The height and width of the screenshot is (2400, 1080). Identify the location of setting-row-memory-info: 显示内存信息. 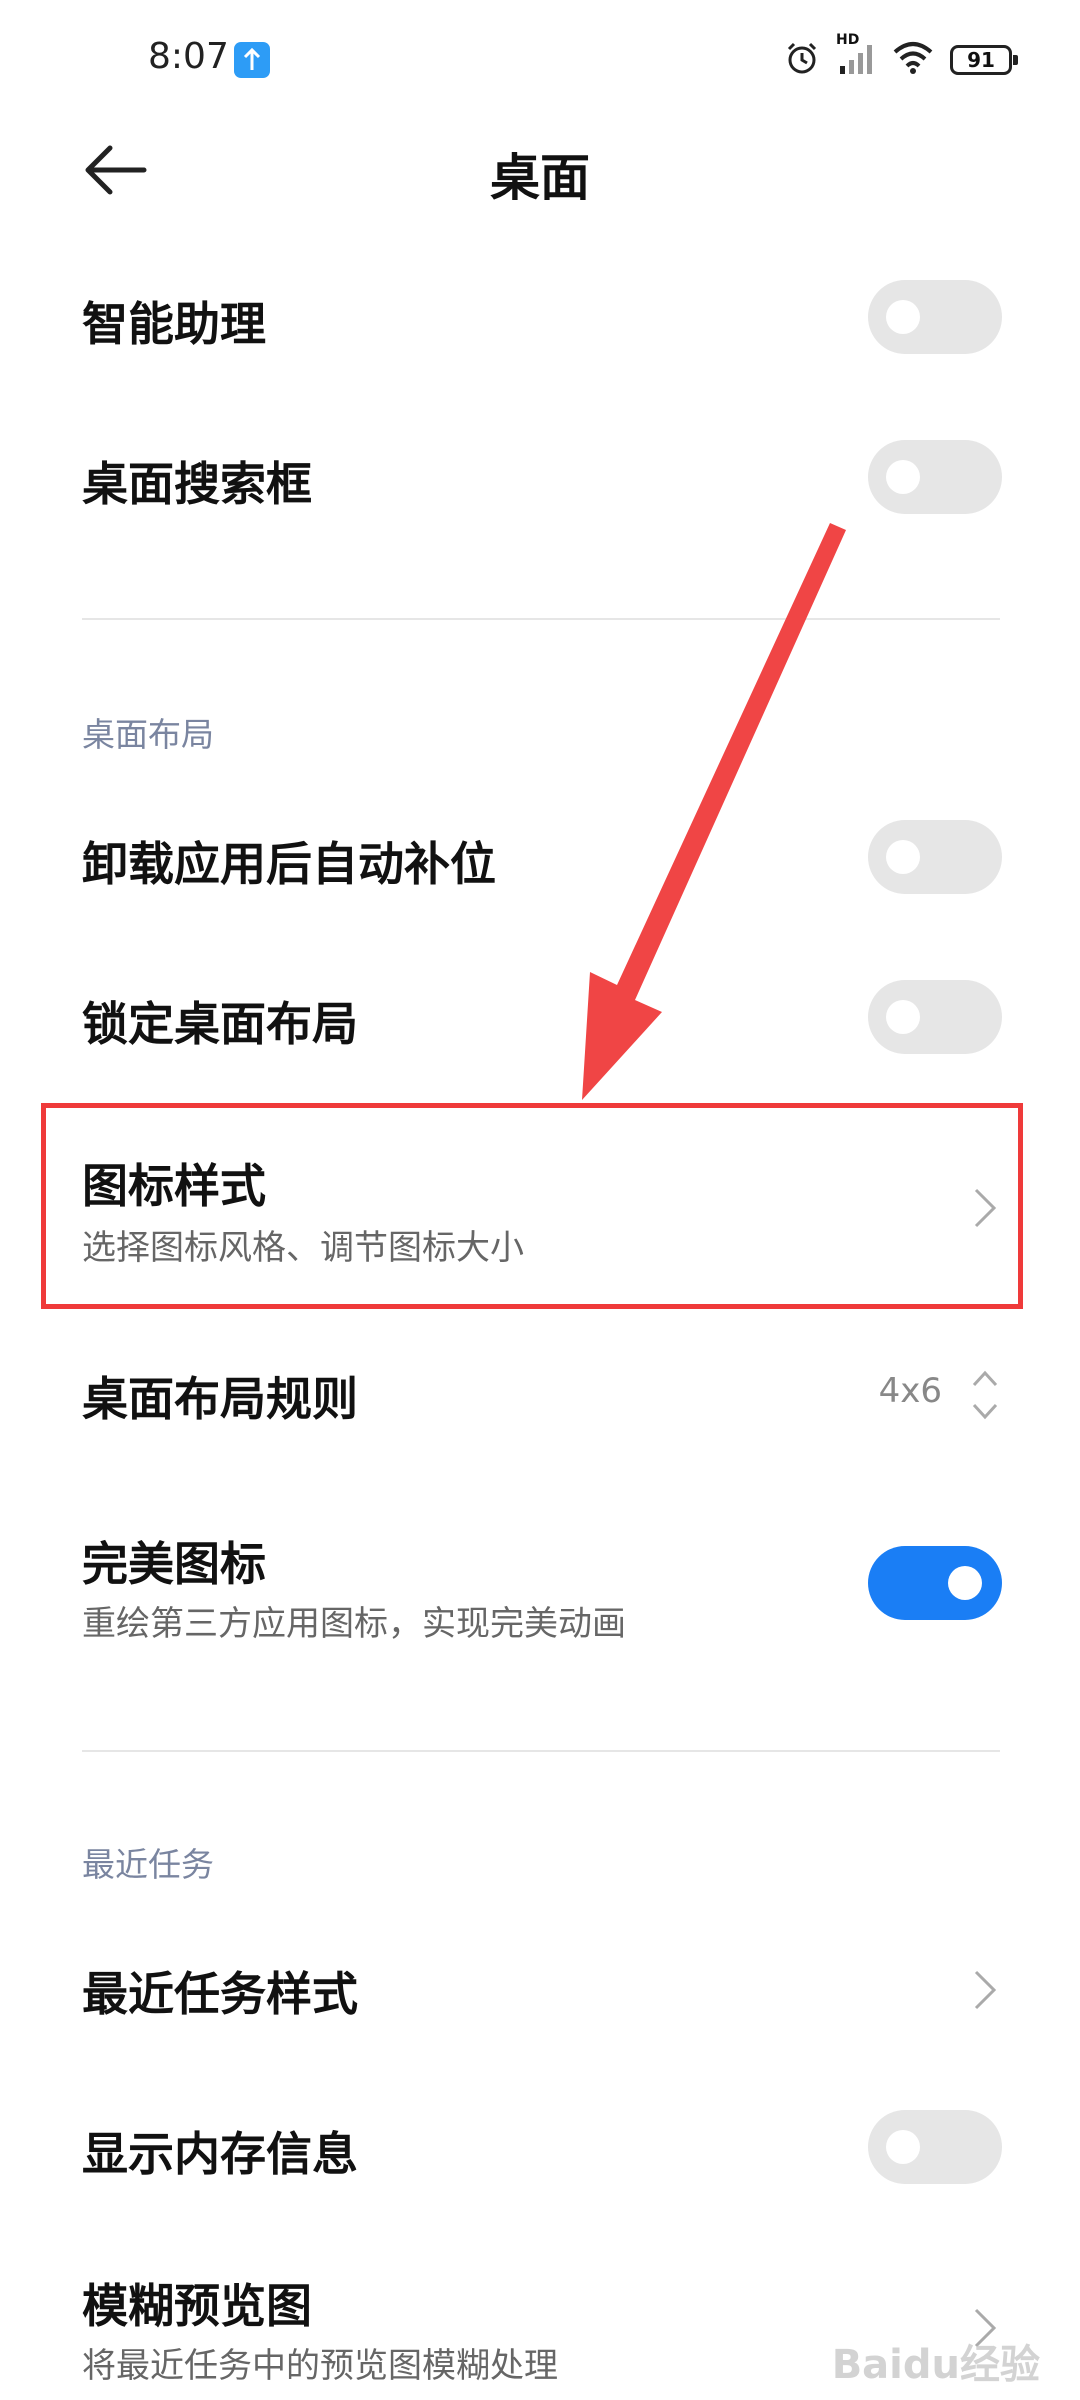
(540, 2150).